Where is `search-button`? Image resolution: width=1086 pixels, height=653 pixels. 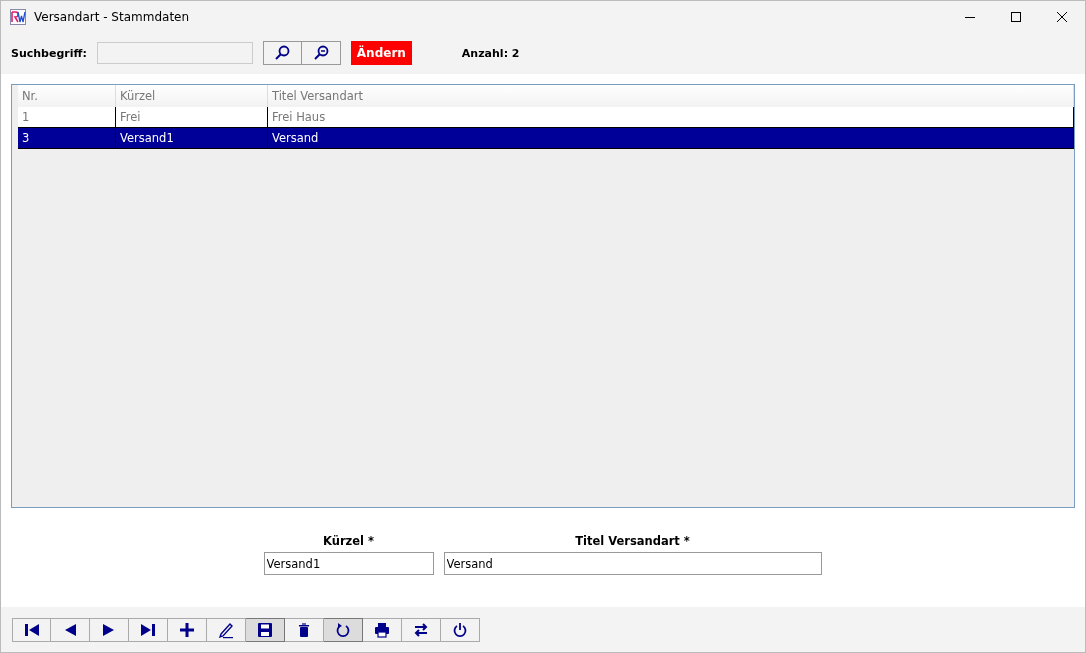
search-button is located at coordinates (282, 53).